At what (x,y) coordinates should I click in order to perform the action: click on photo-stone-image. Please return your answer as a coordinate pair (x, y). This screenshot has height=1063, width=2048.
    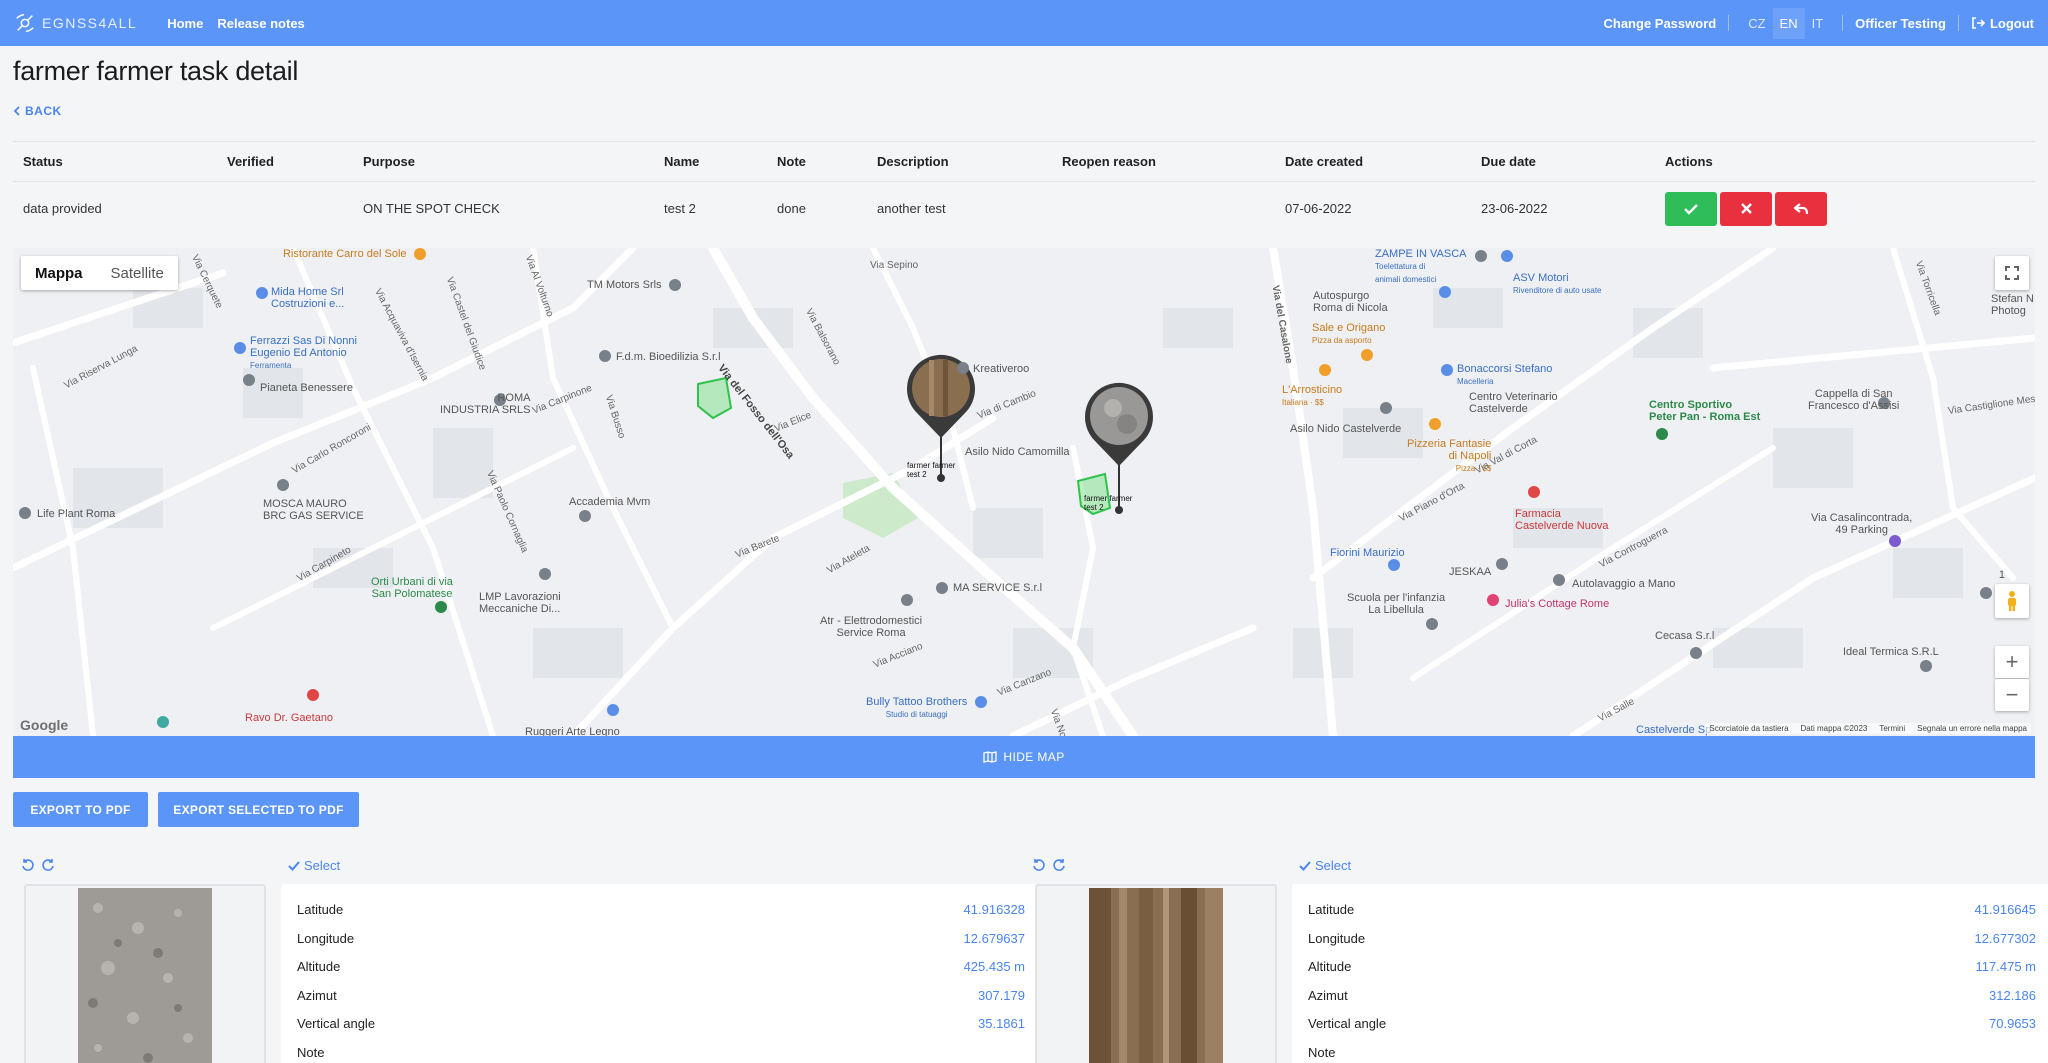
    Looking at the image, I should click on (145, 975).